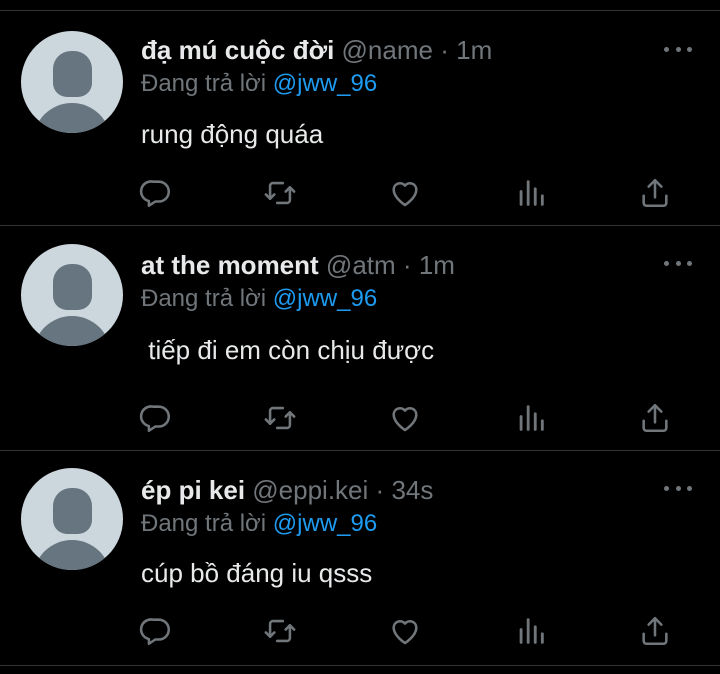 Image resolution: width=720 pixels, height=674 pixels. Describe the element at coordinates (193, 490) in the screenshot. I see `display-name: ép pi kei` at that location.